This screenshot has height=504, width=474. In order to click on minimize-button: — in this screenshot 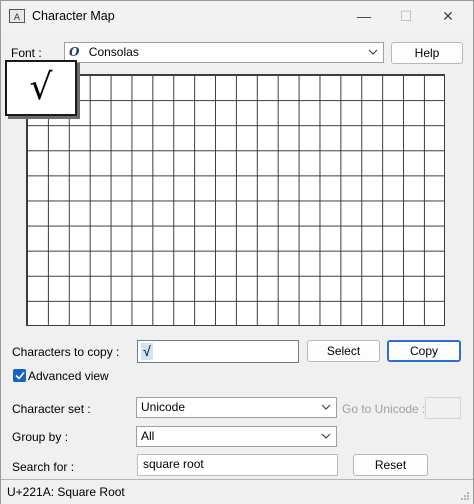, I will do `click(364, 16)`.